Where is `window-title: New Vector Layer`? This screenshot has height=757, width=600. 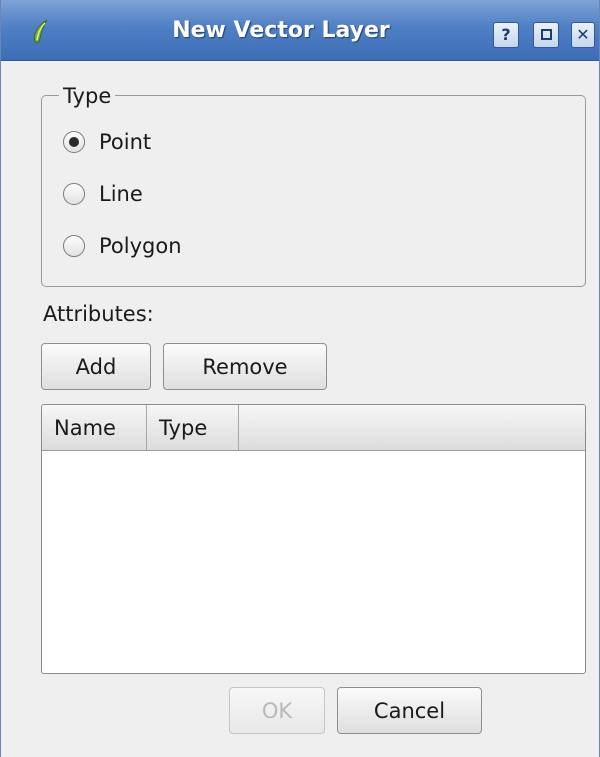
window-title: New Vector Layer is located at coordinates (281, 30).